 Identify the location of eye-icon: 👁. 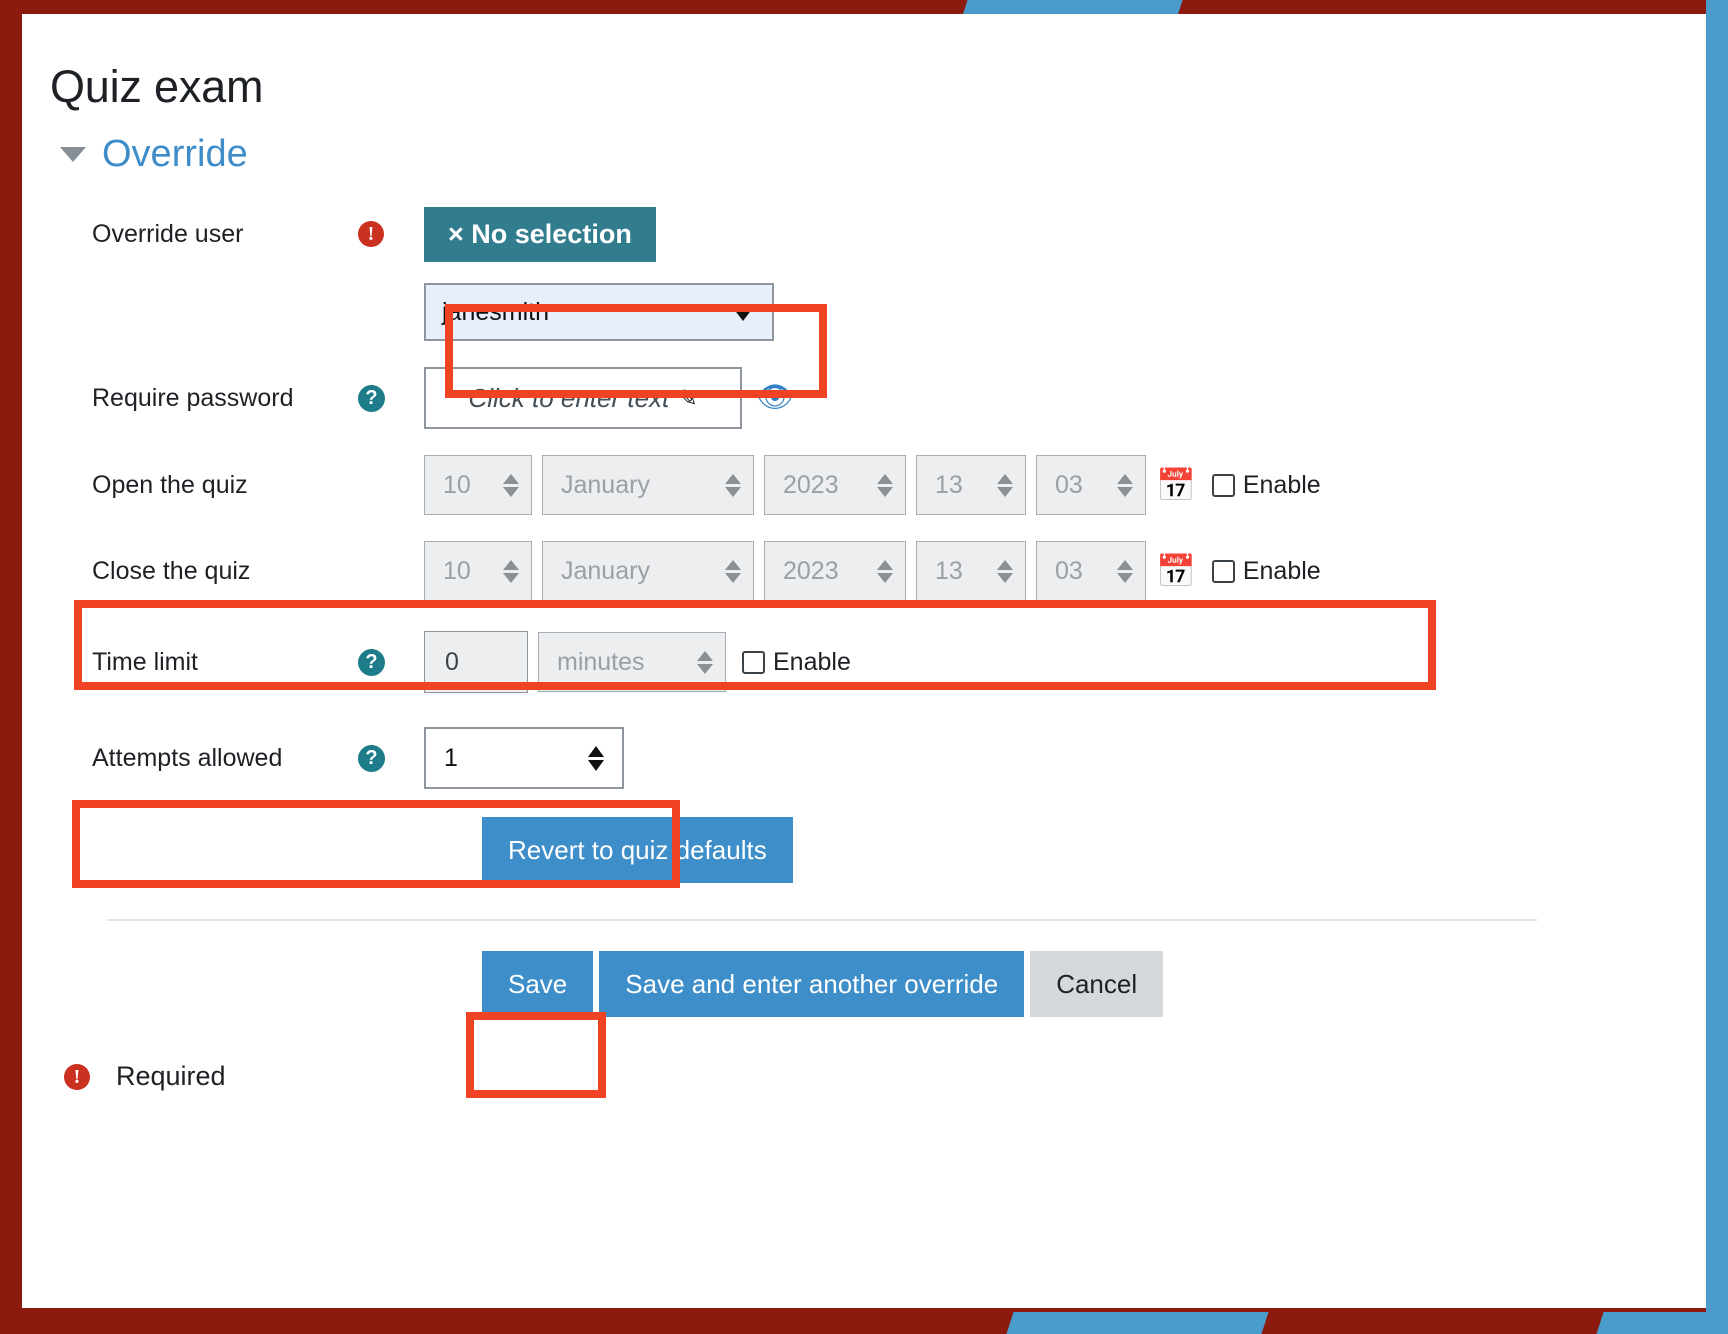
(775, 398).